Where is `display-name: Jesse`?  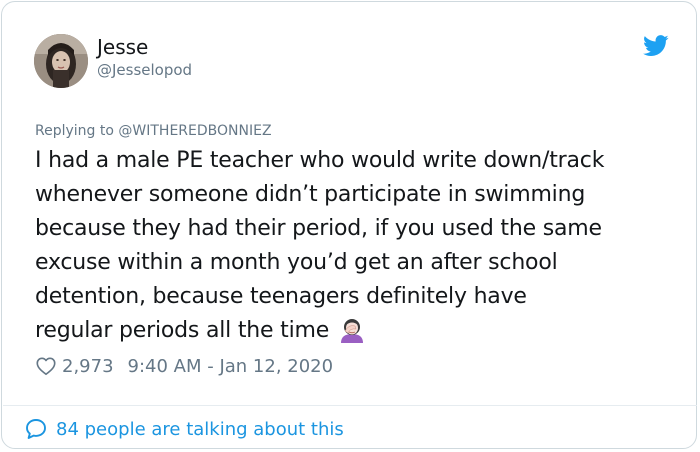
display-name: Jesse is located at coordinates (122, 47).